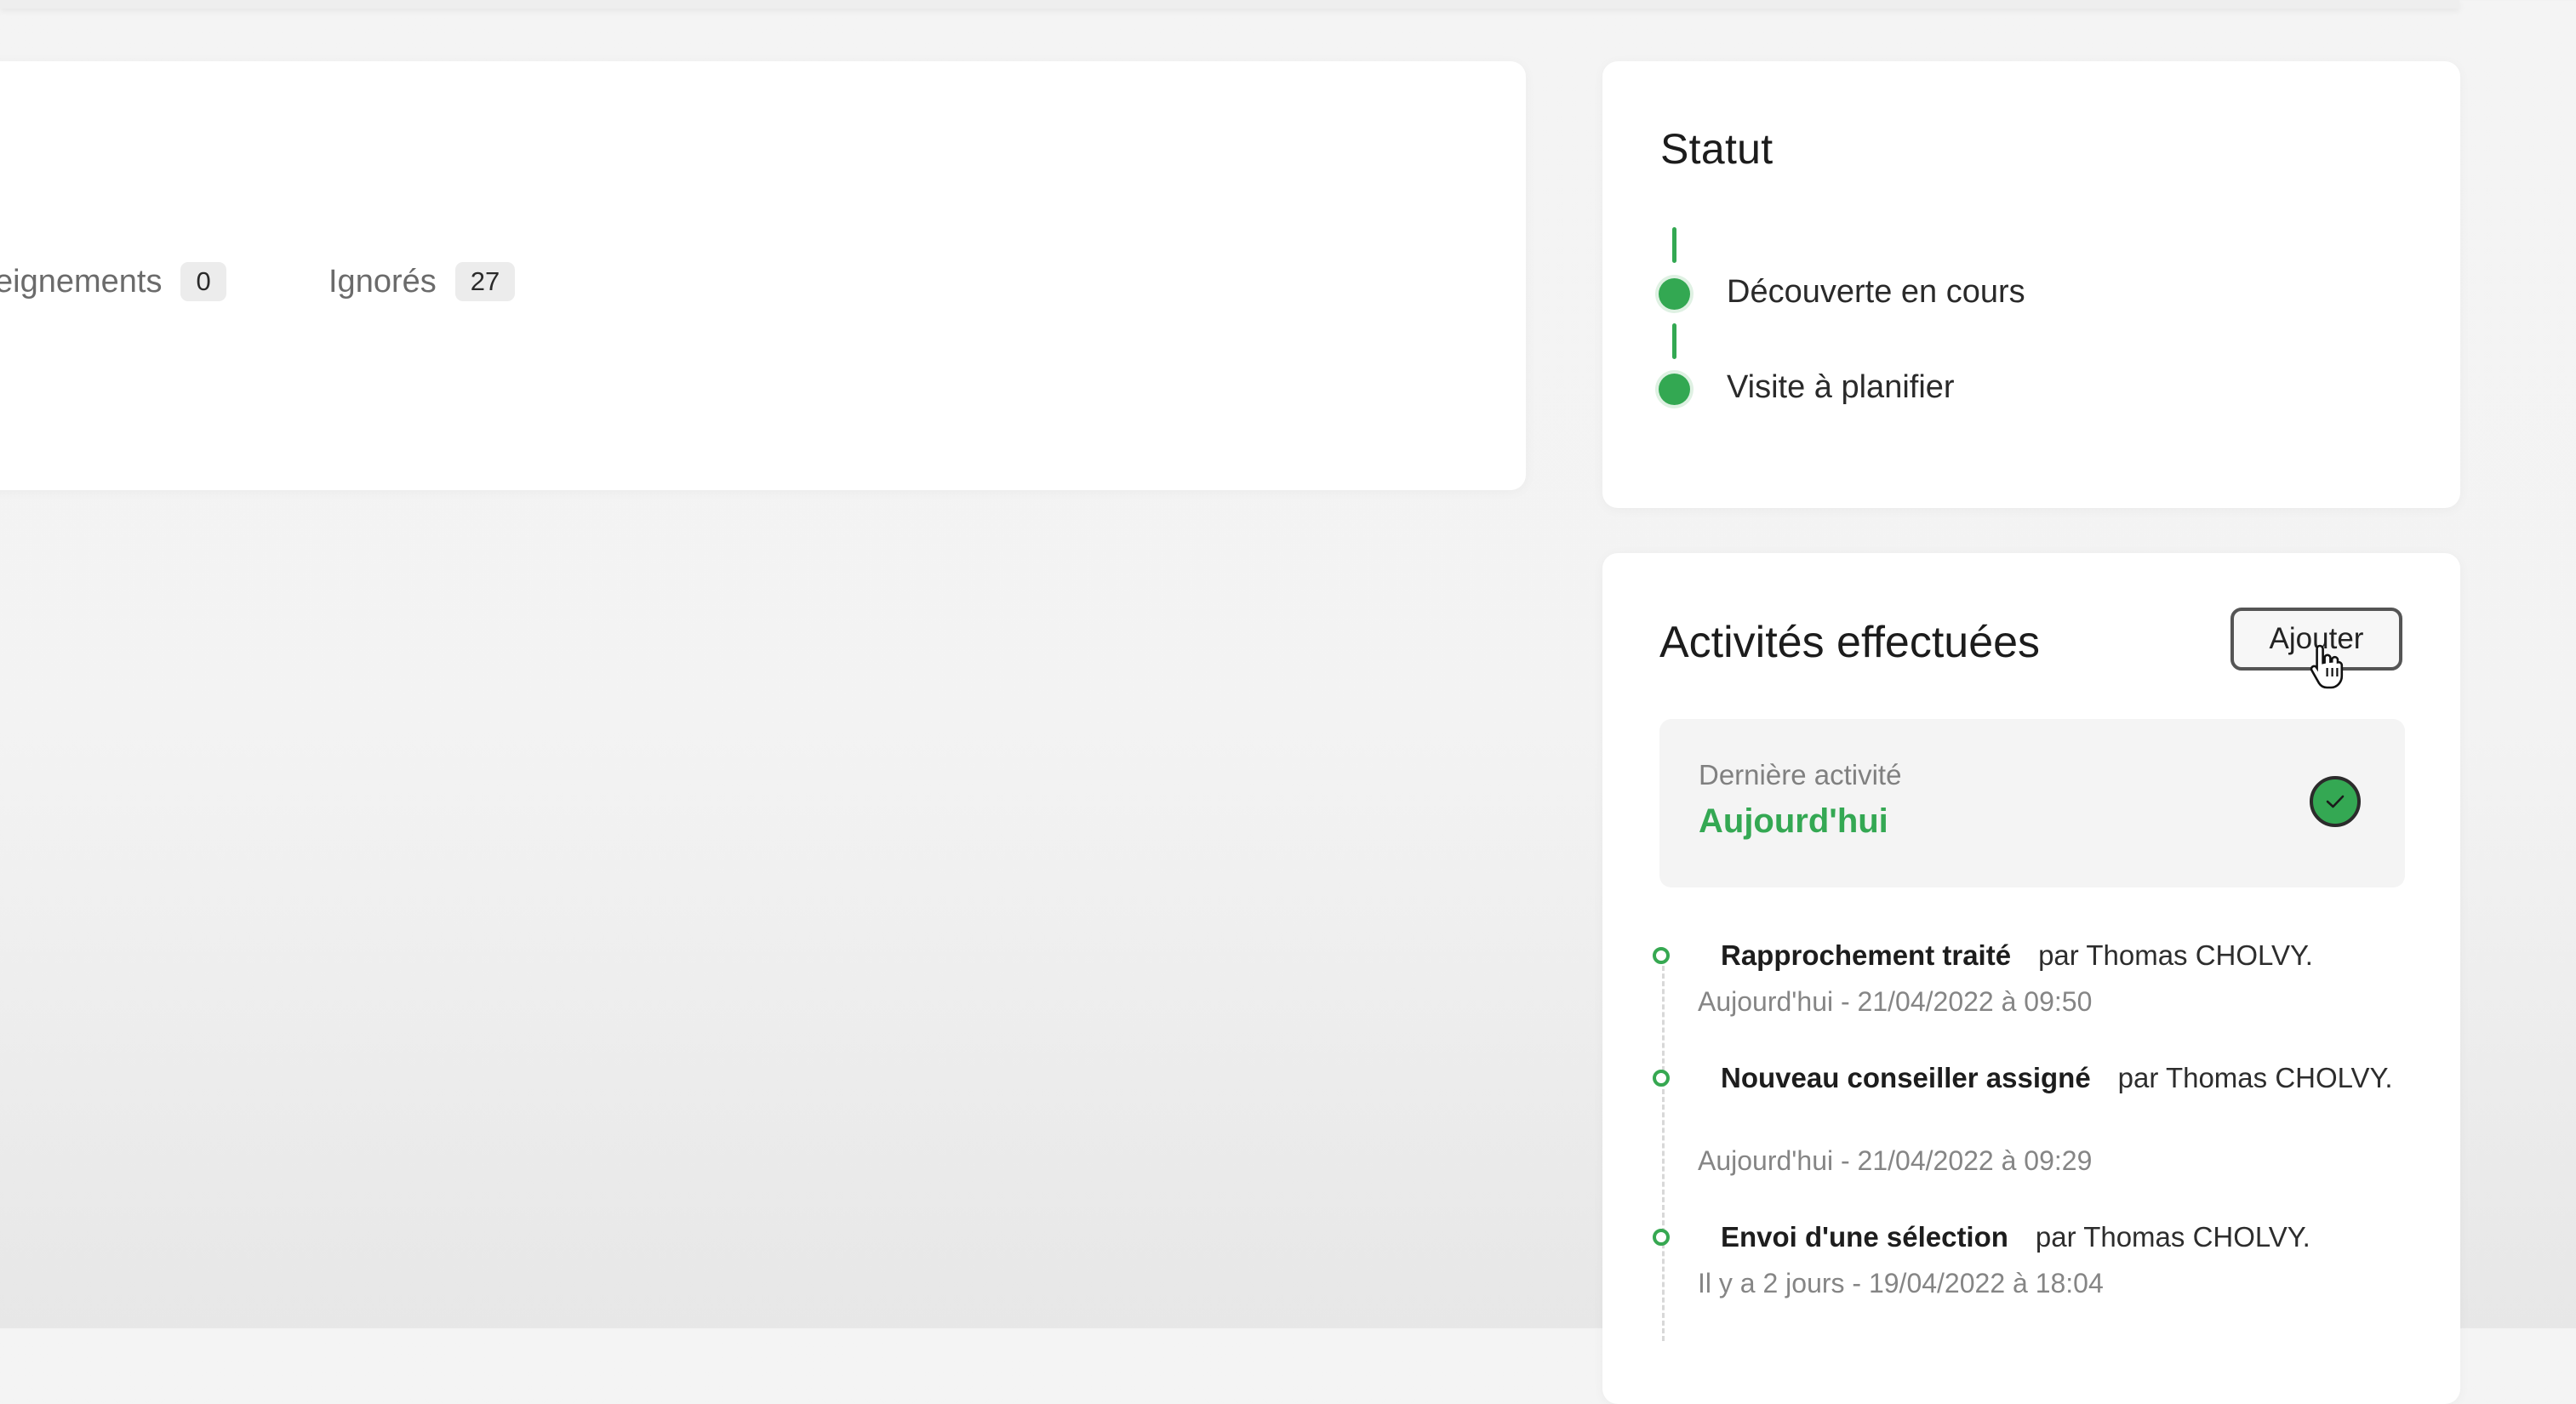 This screenshot has width=2576, height=1404. I want to click on timeline-event: Rapprochement traité, so click(1866, 955).